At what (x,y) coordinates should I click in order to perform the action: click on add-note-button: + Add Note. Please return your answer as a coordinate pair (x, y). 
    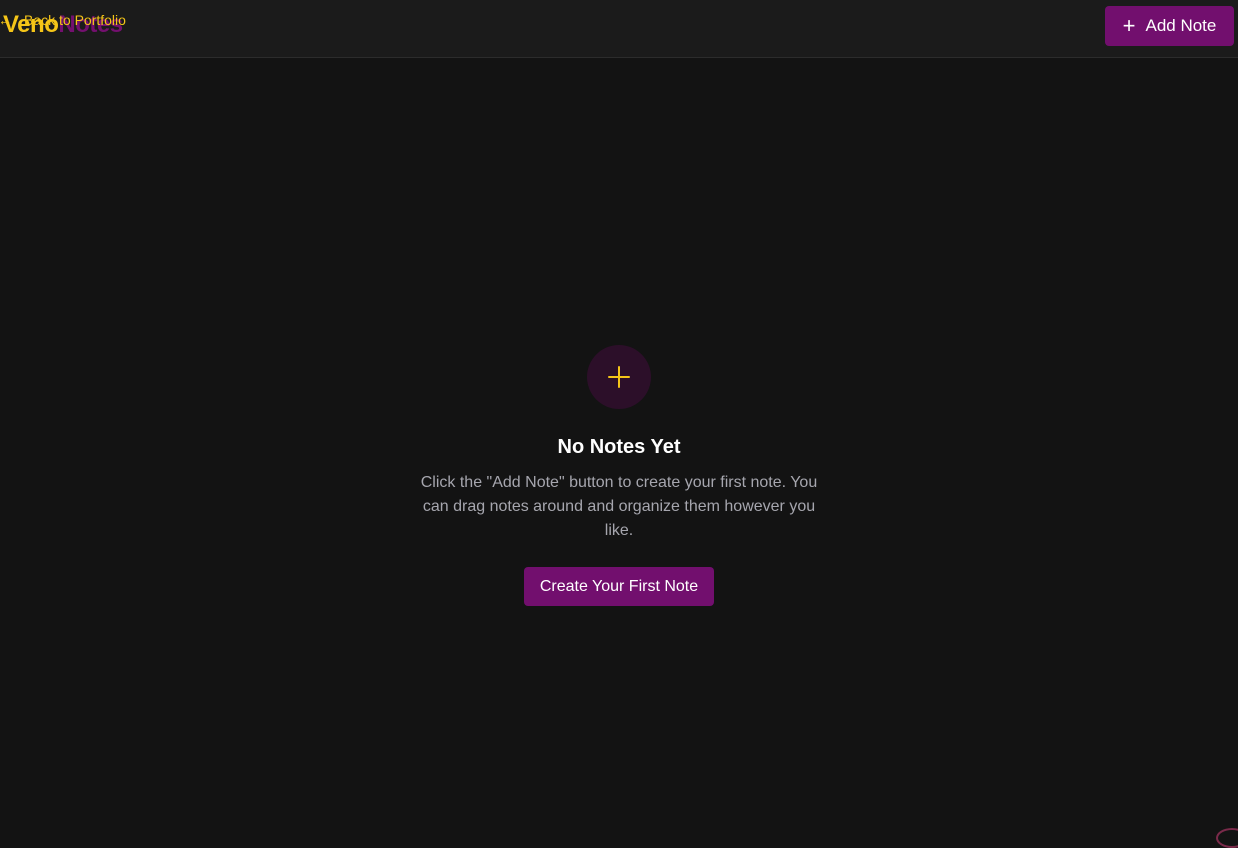
    Looking at the image, I should click on (1169, 26).